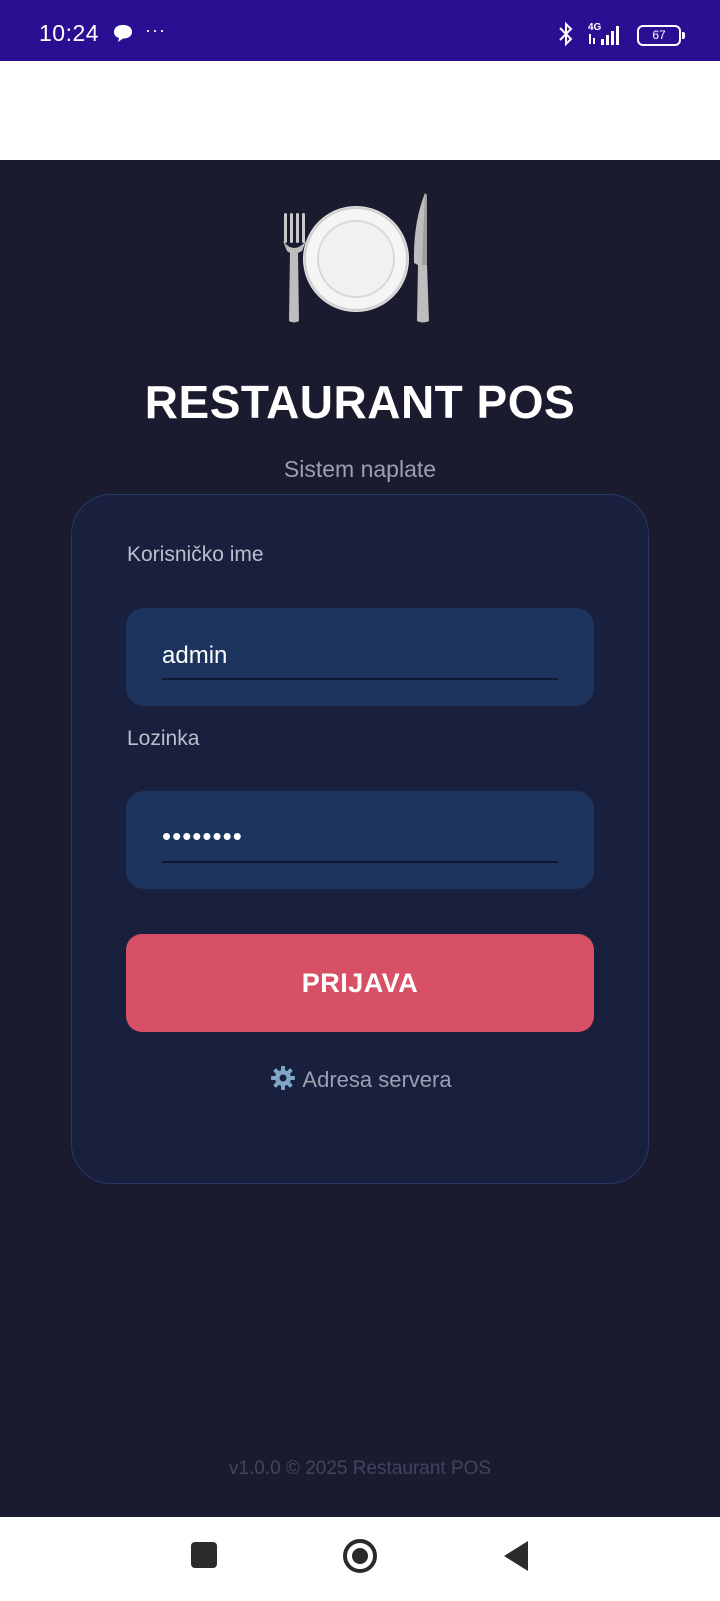 This screenshot has width=720, height=1601. Describe the element at coordinates (163, 738) in the screenshot. I see `password-label: Lozinka` at that location.